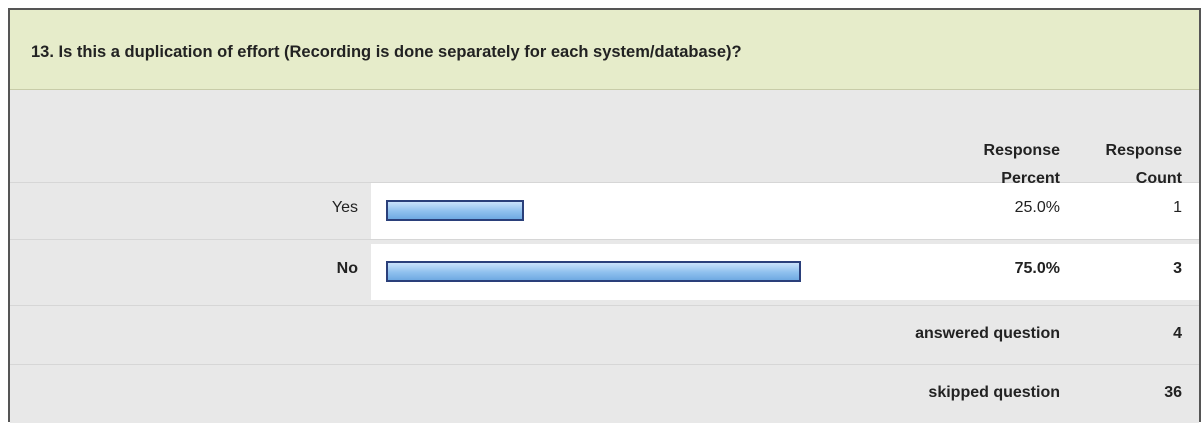 This screenshot has height=423, width=1201. What do you see at coordinates (604, 239) in the screenshot?
I see `row-divider` at bounding box center [604, 239].